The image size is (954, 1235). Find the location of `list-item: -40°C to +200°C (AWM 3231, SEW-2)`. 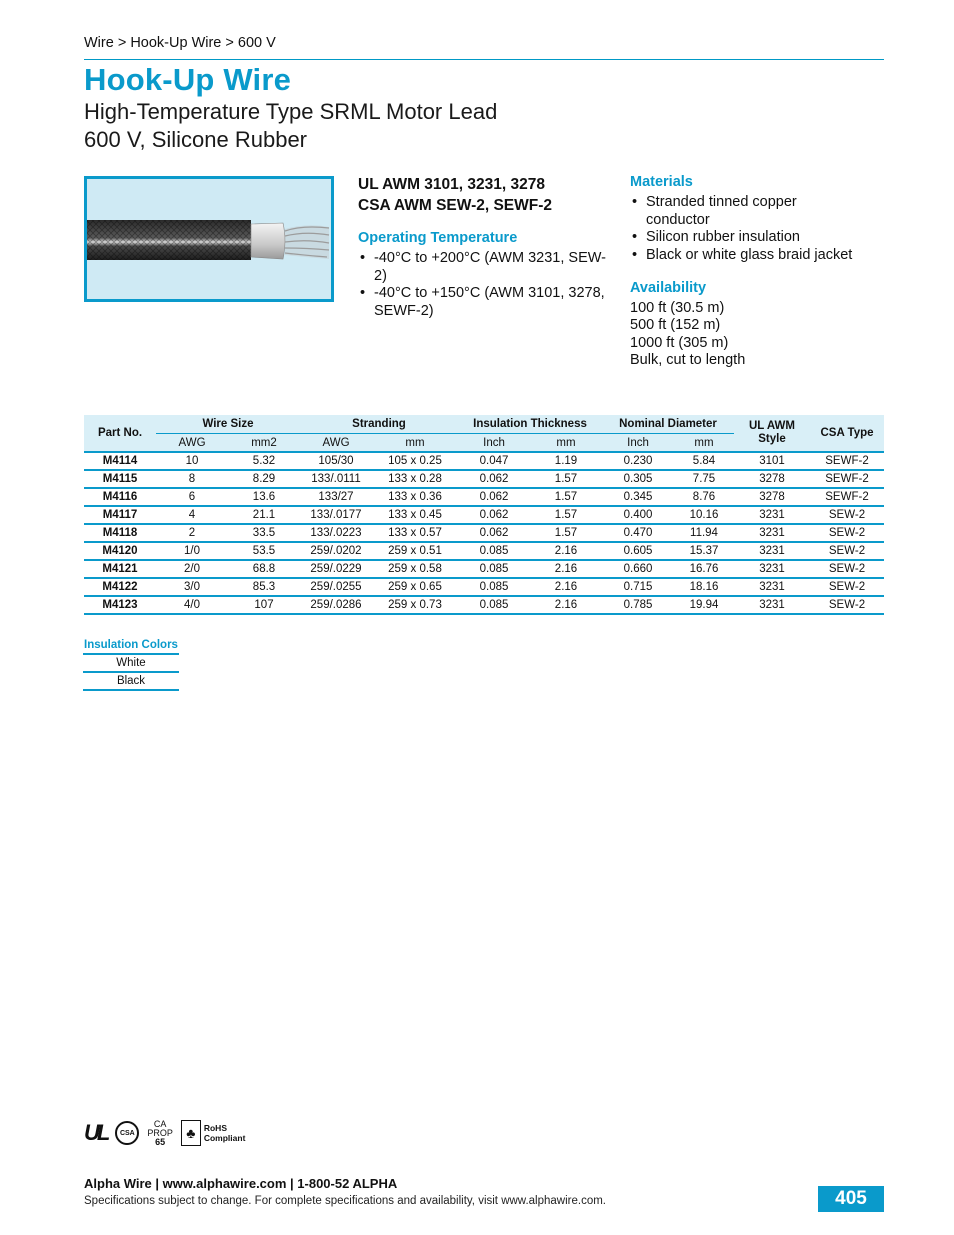

list-item: -40°C to +200°C (AWM 3231, SEW-2) is located at coordinates (483, 267).